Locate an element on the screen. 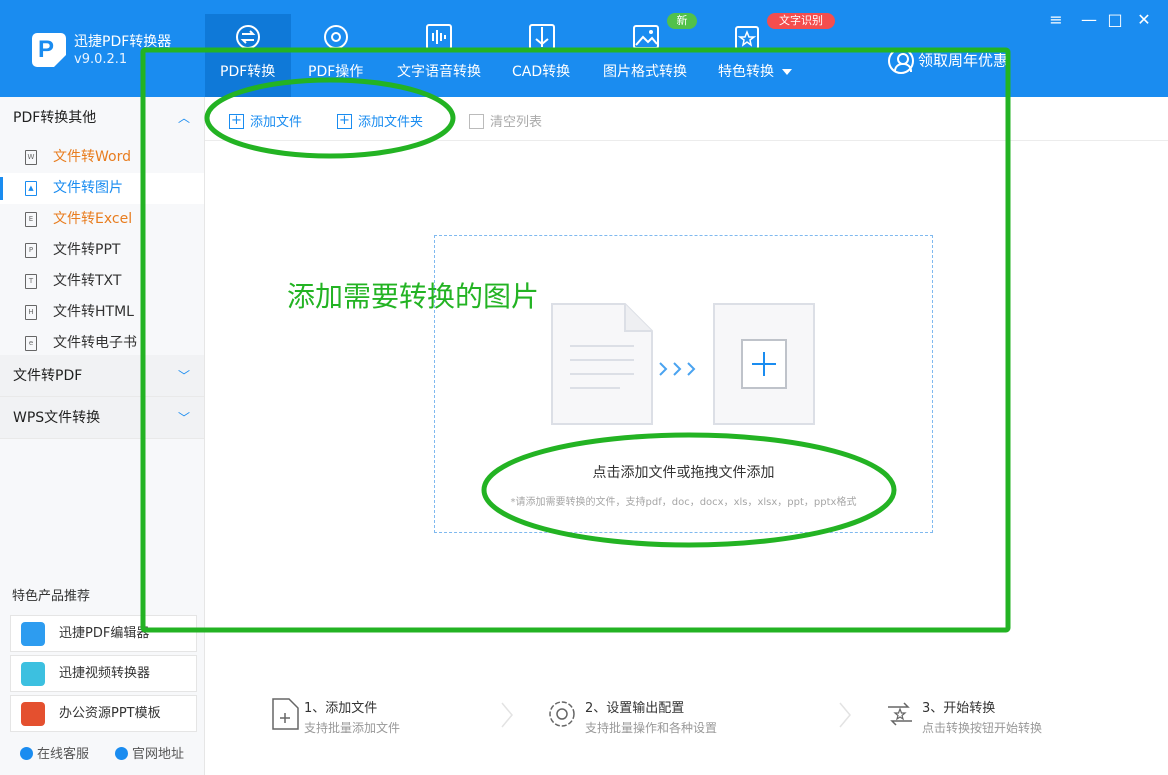 Image resolution: width=1168 pixels, height=775 pixels. add-file-icon is located at coordinates (285, 714).